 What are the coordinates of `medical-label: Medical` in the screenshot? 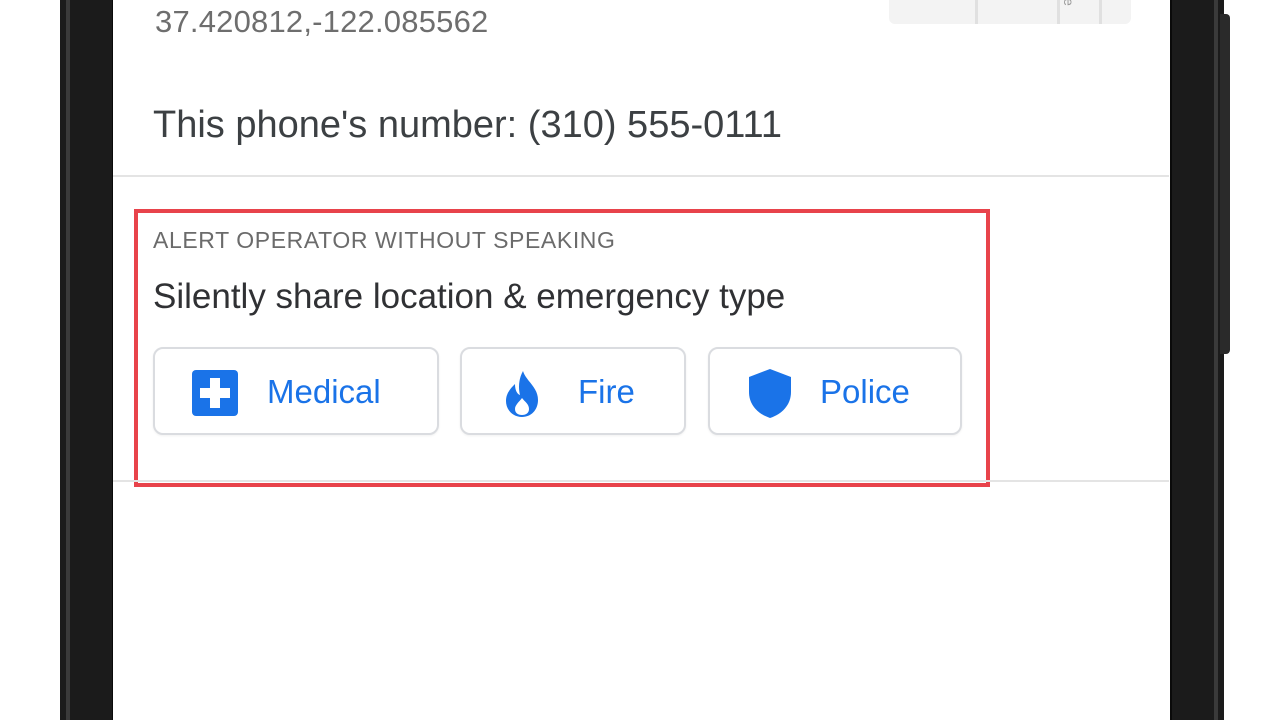 It's located at (324, 391).